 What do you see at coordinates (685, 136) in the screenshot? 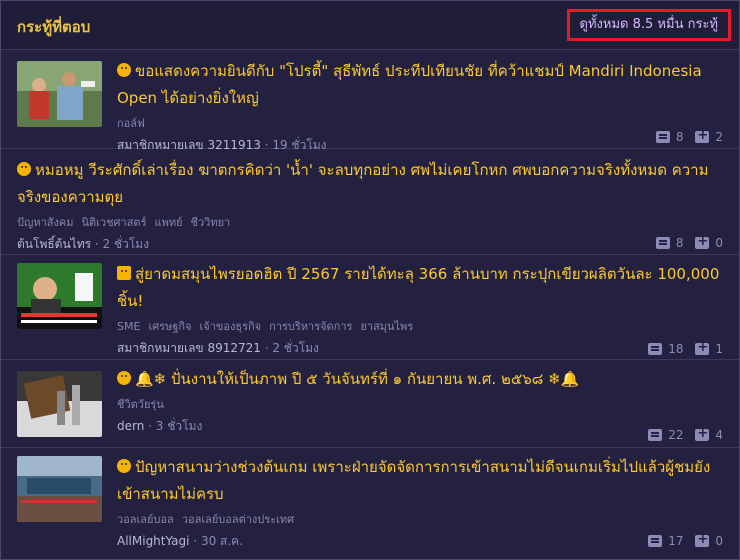
I see `topic-stats: 8 2` at bounding box center [685, 136].